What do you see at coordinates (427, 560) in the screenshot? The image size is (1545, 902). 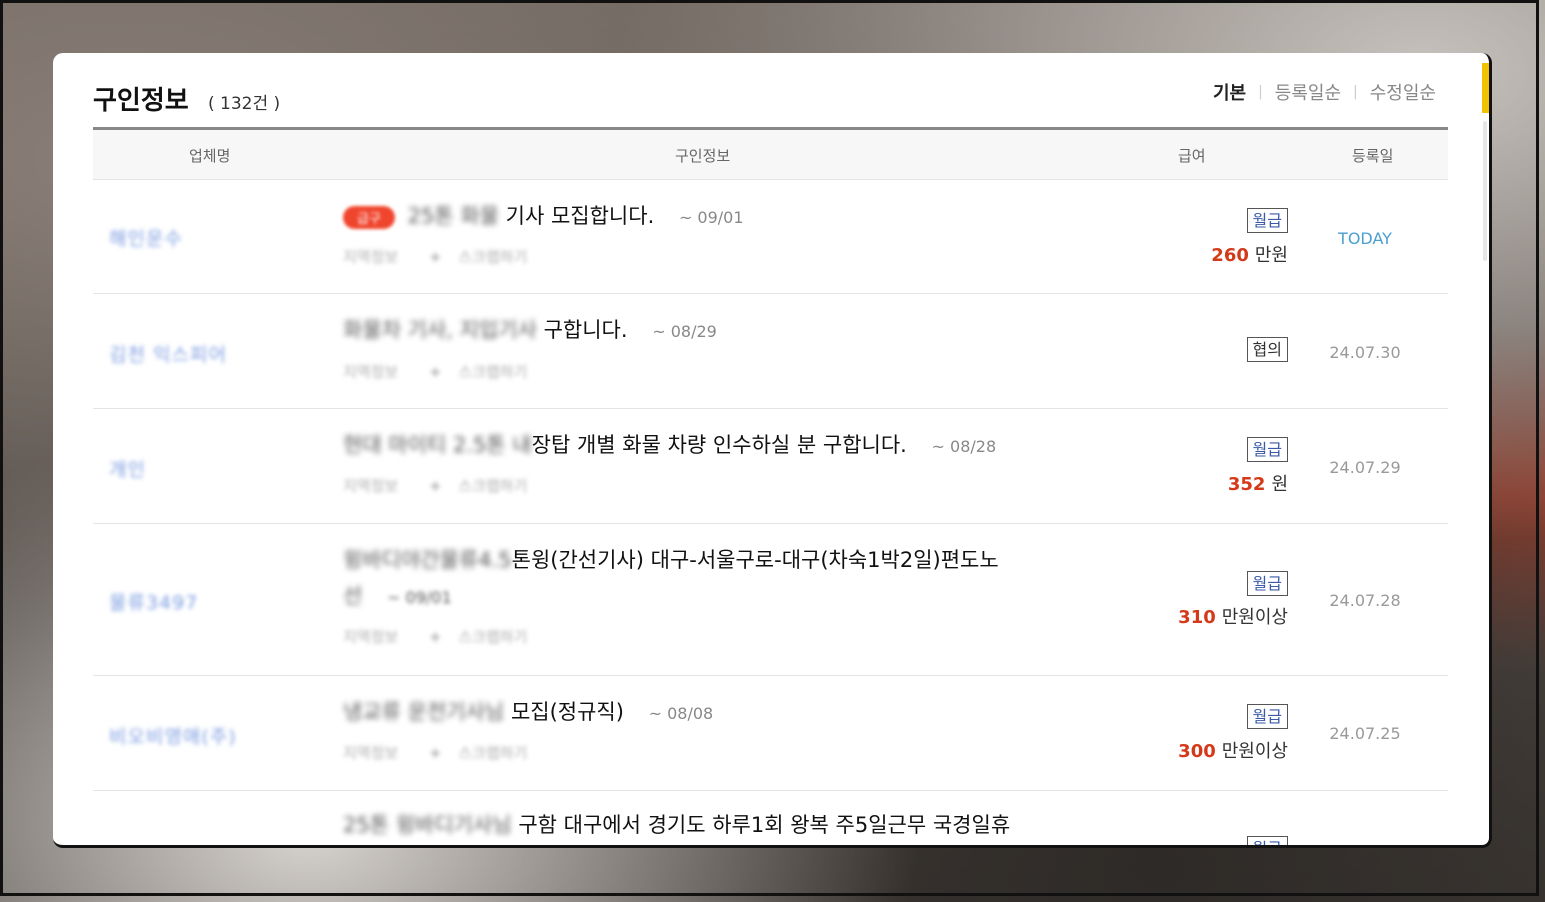 I see `job-title-hidden: 윙바디야간물류4.5` at bounding box center [427, 560].